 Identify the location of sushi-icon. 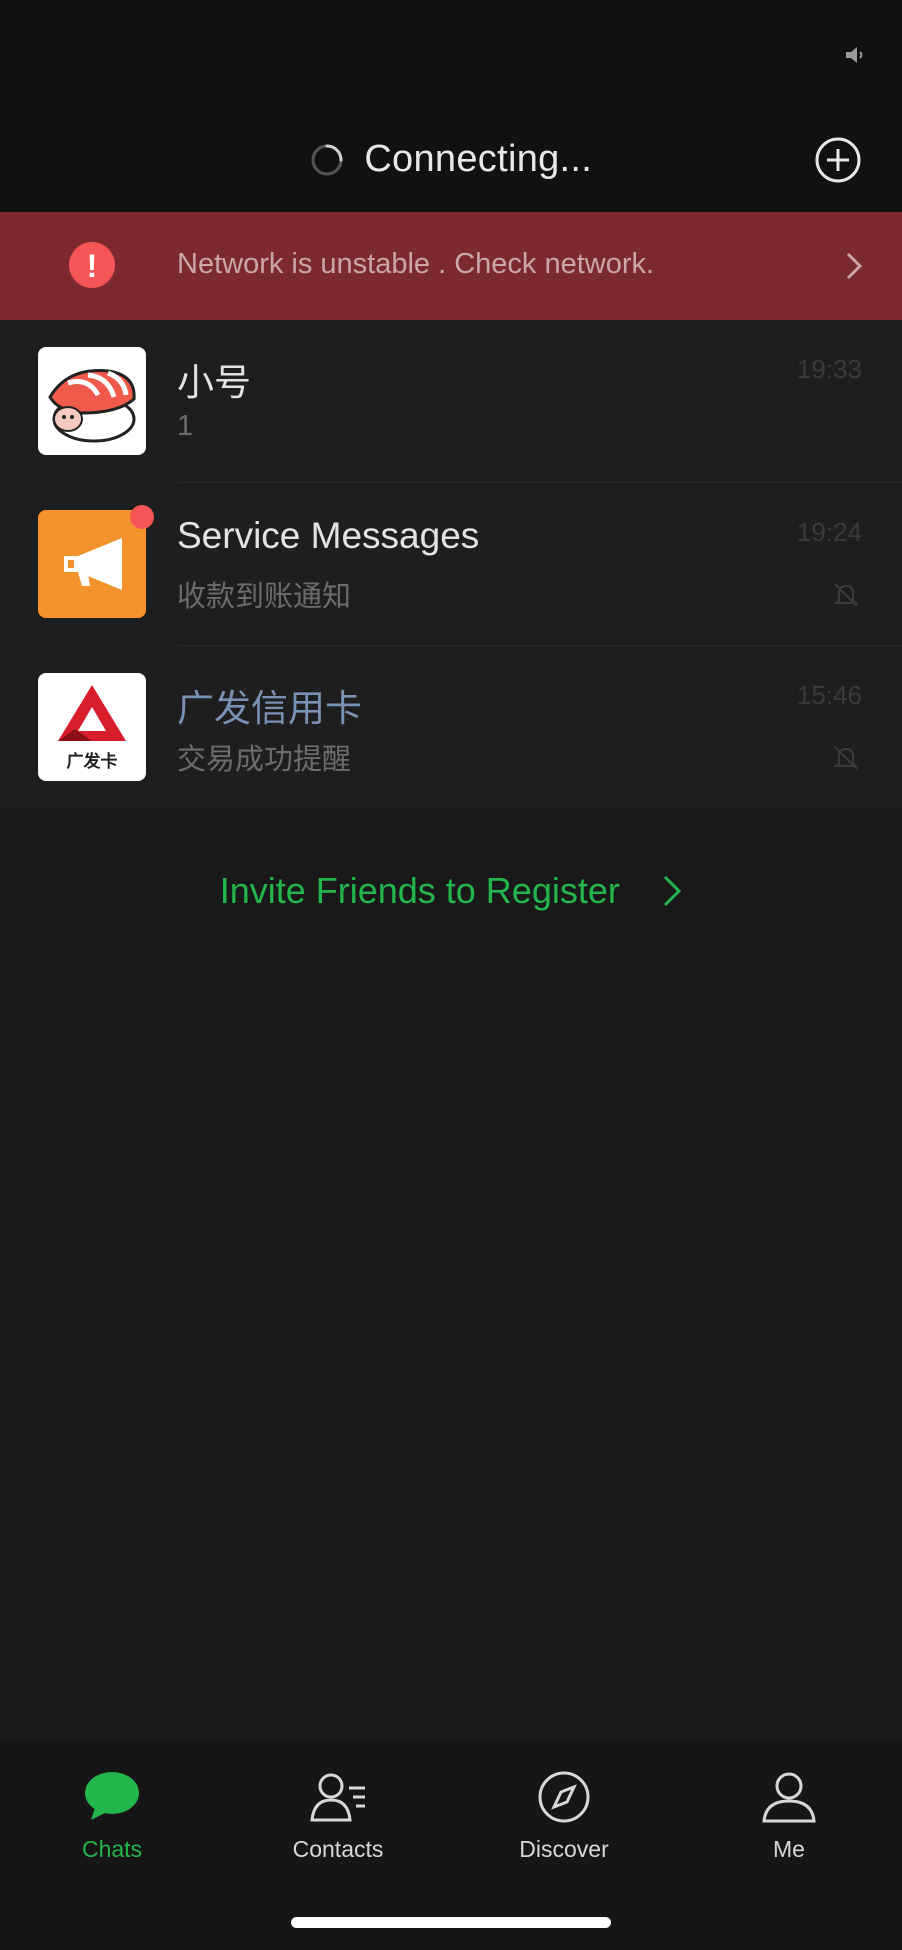
(92, 406).